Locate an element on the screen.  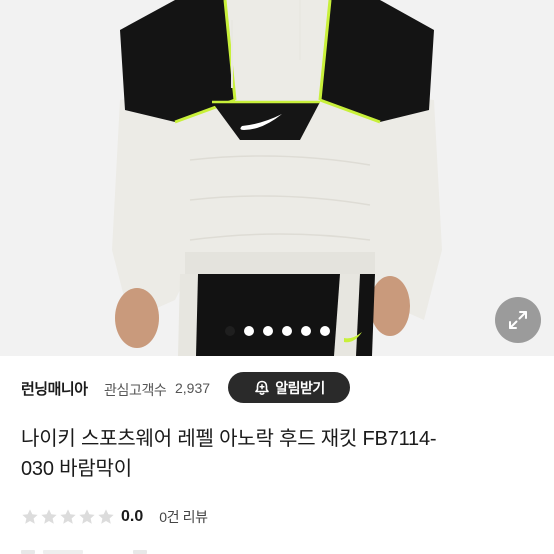
follower-count: 2,937 is located at coordinates (193, 388).